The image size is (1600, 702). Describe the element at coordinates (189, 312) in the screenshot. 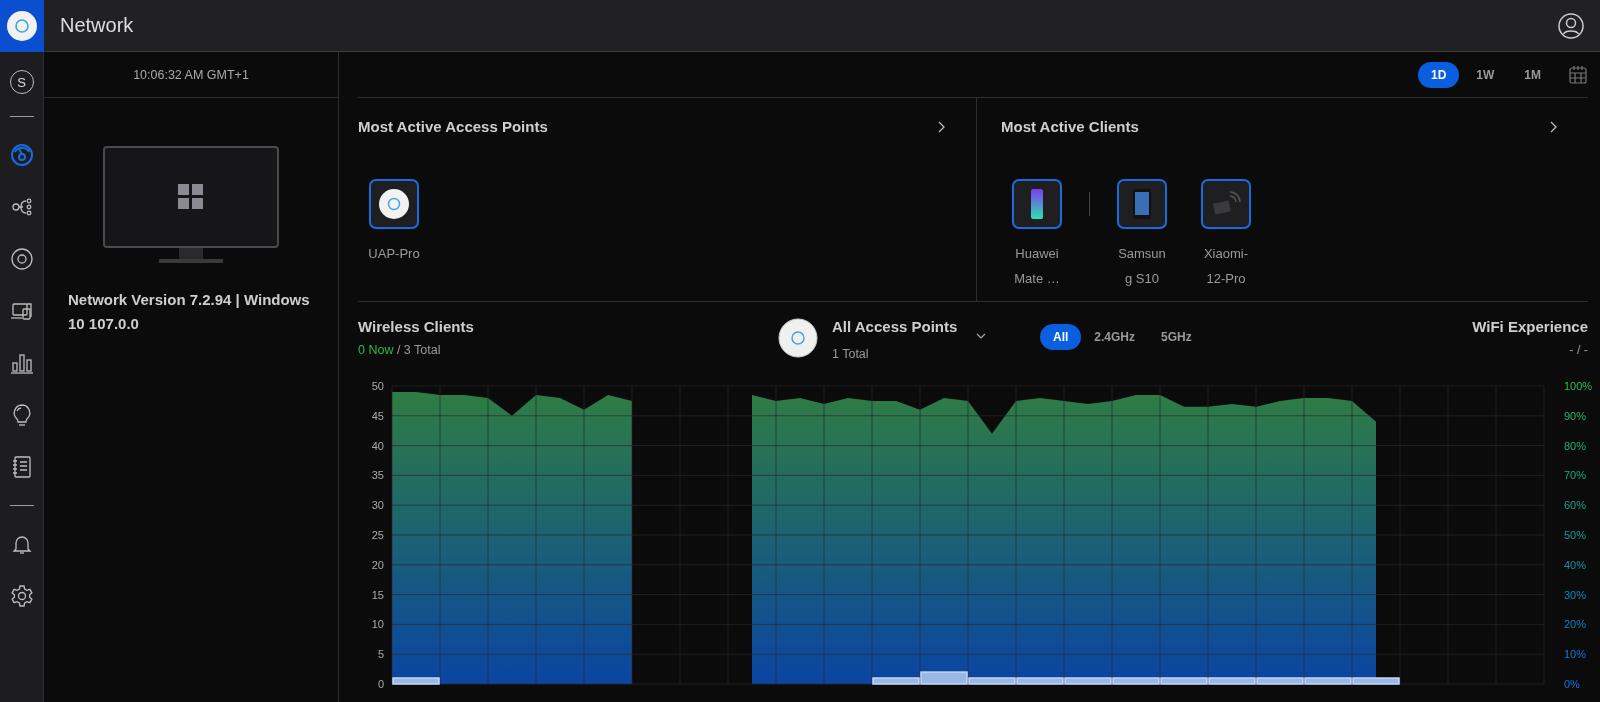

I see `version-caption: Network Version 7.2.94 | Windows 10 107.0.0` at that location.